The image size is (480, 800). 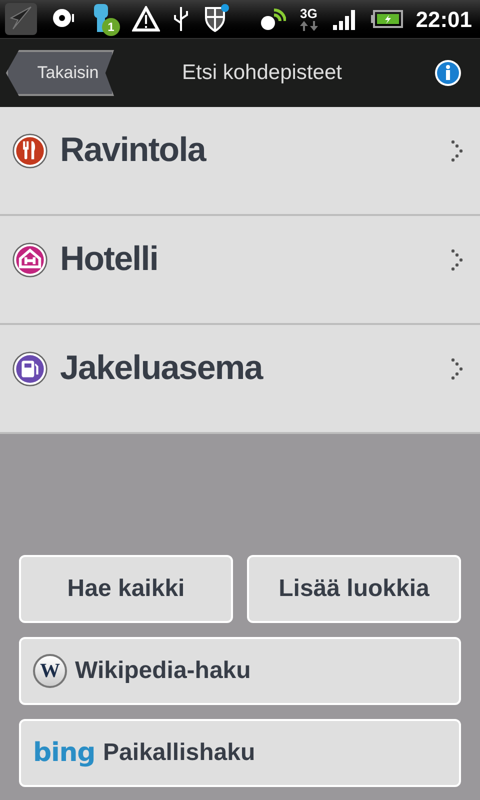 What do you see at coordinates (354, 589) in the screenshot?
I see `action-button: Lisää luokkia` at bounding box center [354, 589].